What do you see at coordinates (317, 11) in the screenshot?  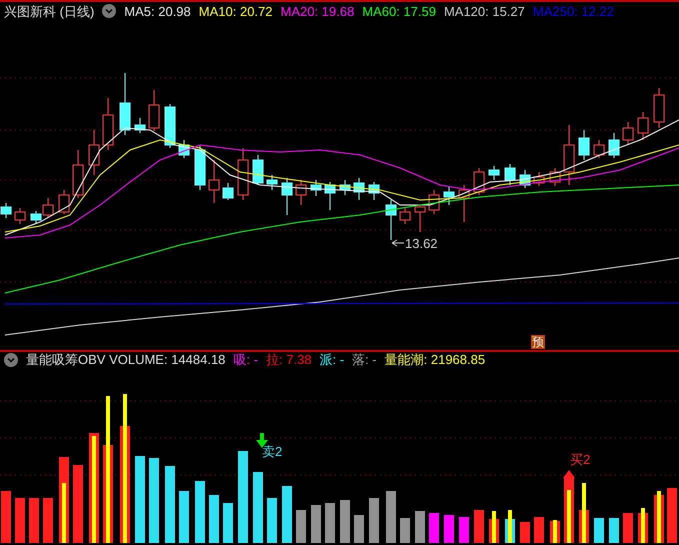 I see `ma-reading: MA20: 19.68` at bounding box center [317, 11].